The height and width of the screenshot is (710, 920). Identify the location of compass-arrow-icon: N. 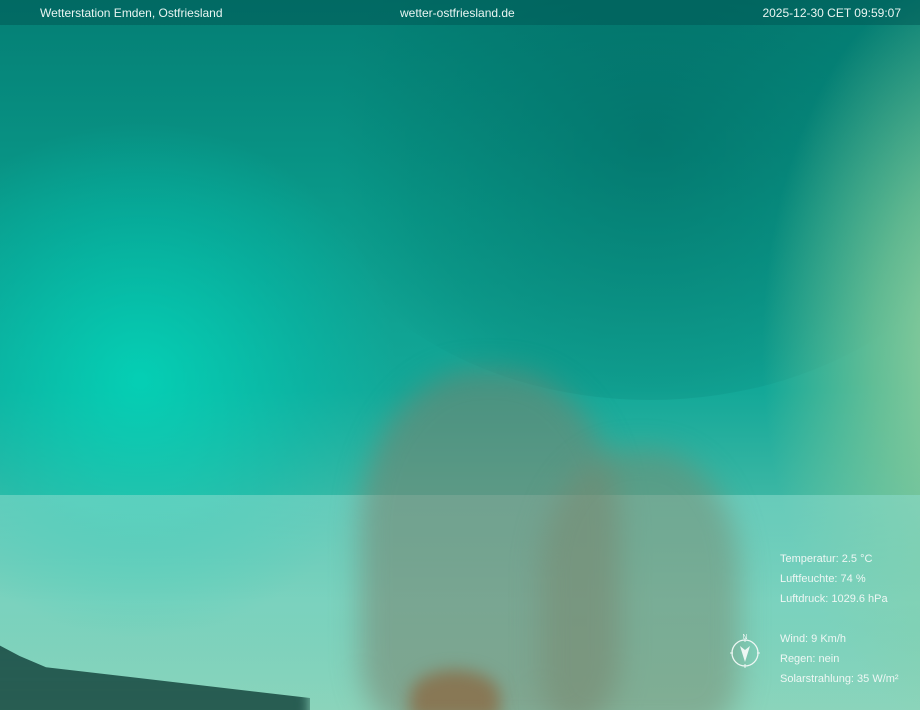
(745, 651).